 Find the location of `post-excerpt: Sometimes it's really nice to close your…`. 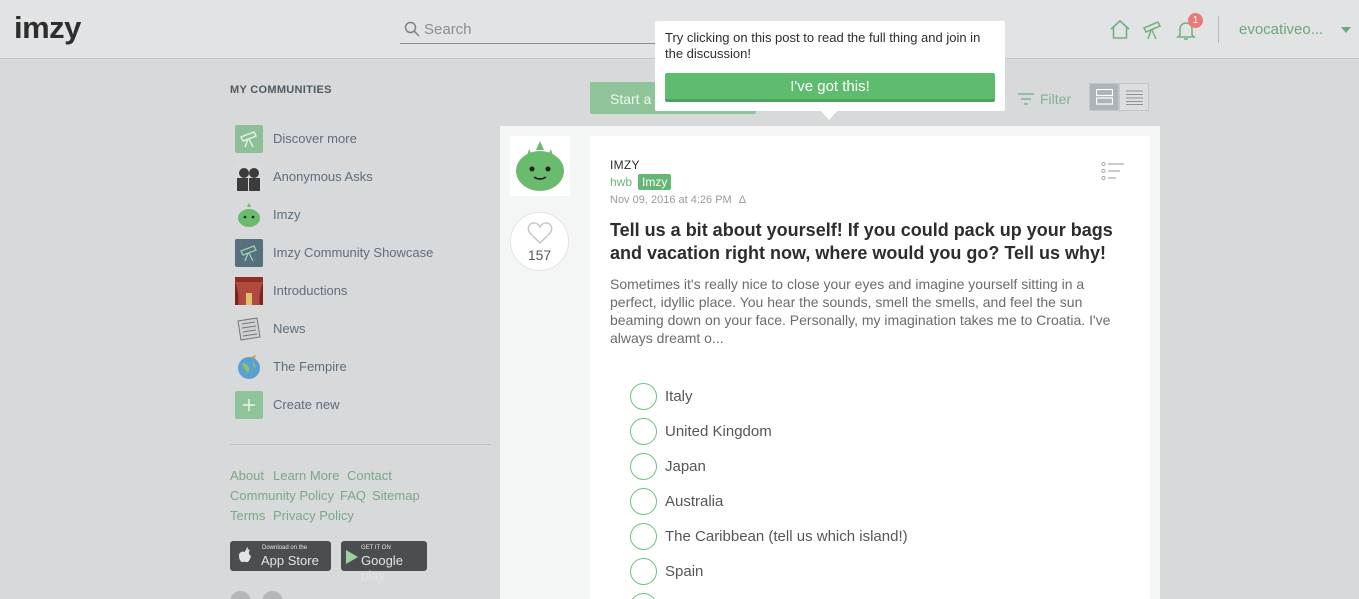

post-excerpt: Sometimes it's really nice to close your… is located at coordinates (870, 311).